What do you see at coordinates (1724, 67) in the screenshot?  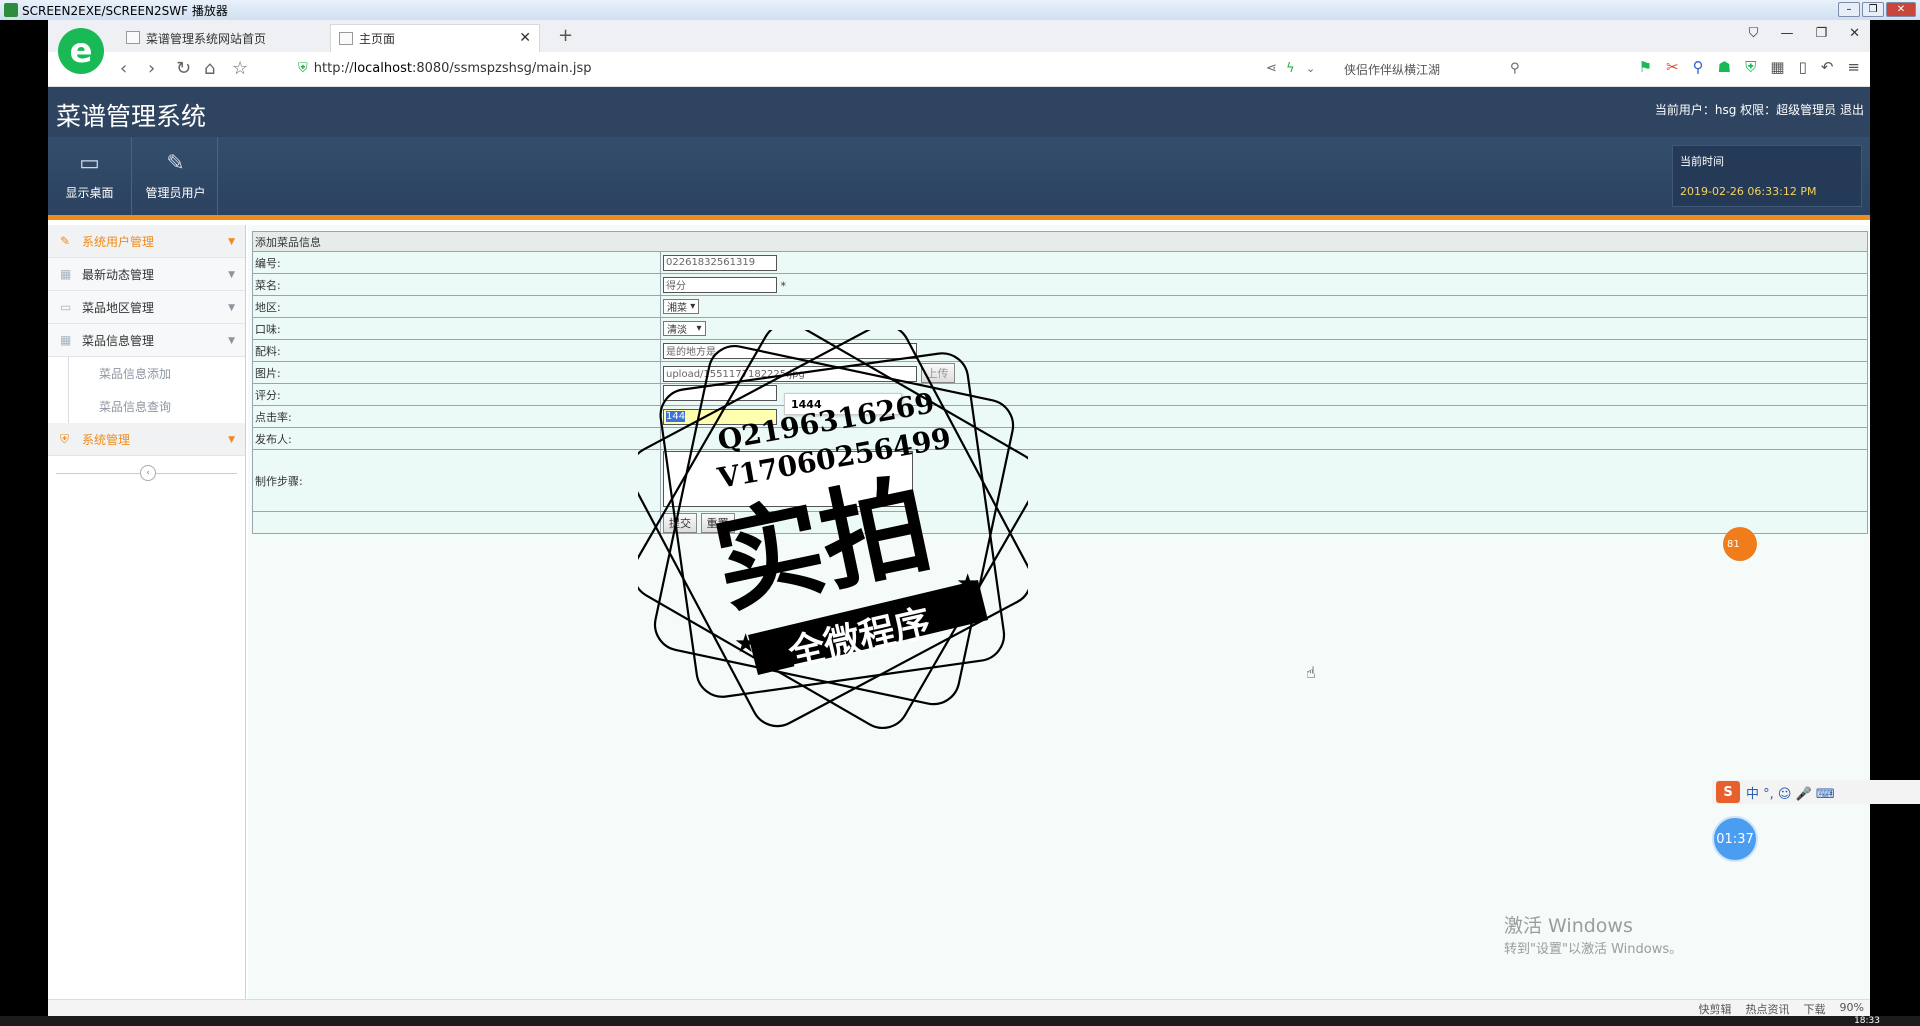 I see `gamepad-icon: ☗` at bounding box center [1724, 67].